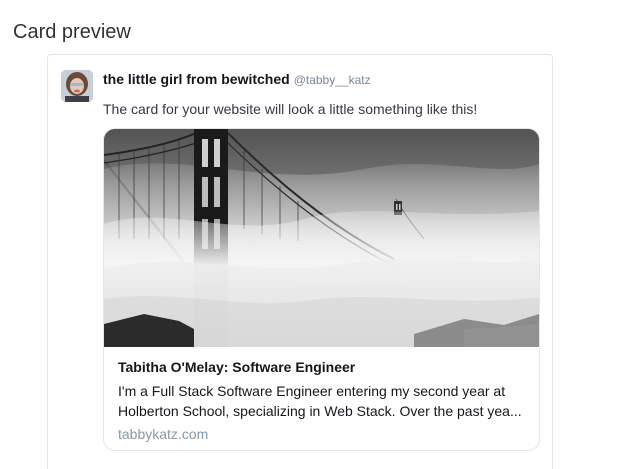 This screenshot has height=469, width=617. Describe the element at coordinates (196, 79) in the screenshot. I see `display-name: the little girl from bewitched` at that location.